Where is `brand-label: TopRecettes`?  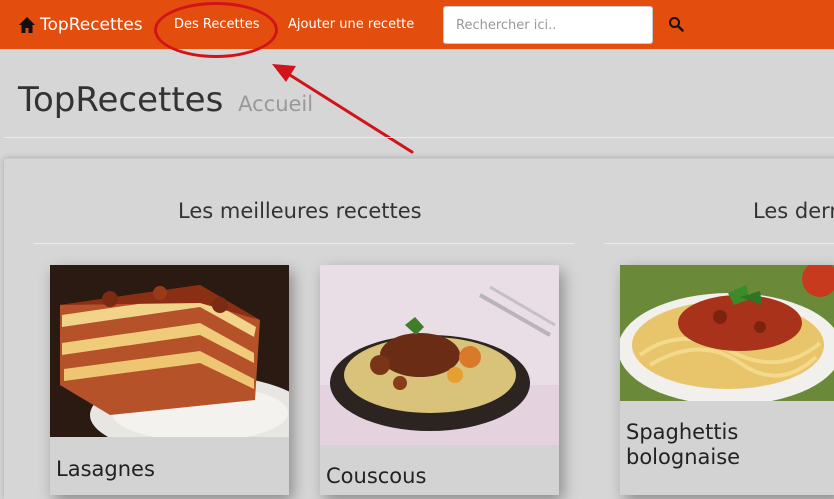 brand-label: TopRecettes is located at coordinates (91, 25).